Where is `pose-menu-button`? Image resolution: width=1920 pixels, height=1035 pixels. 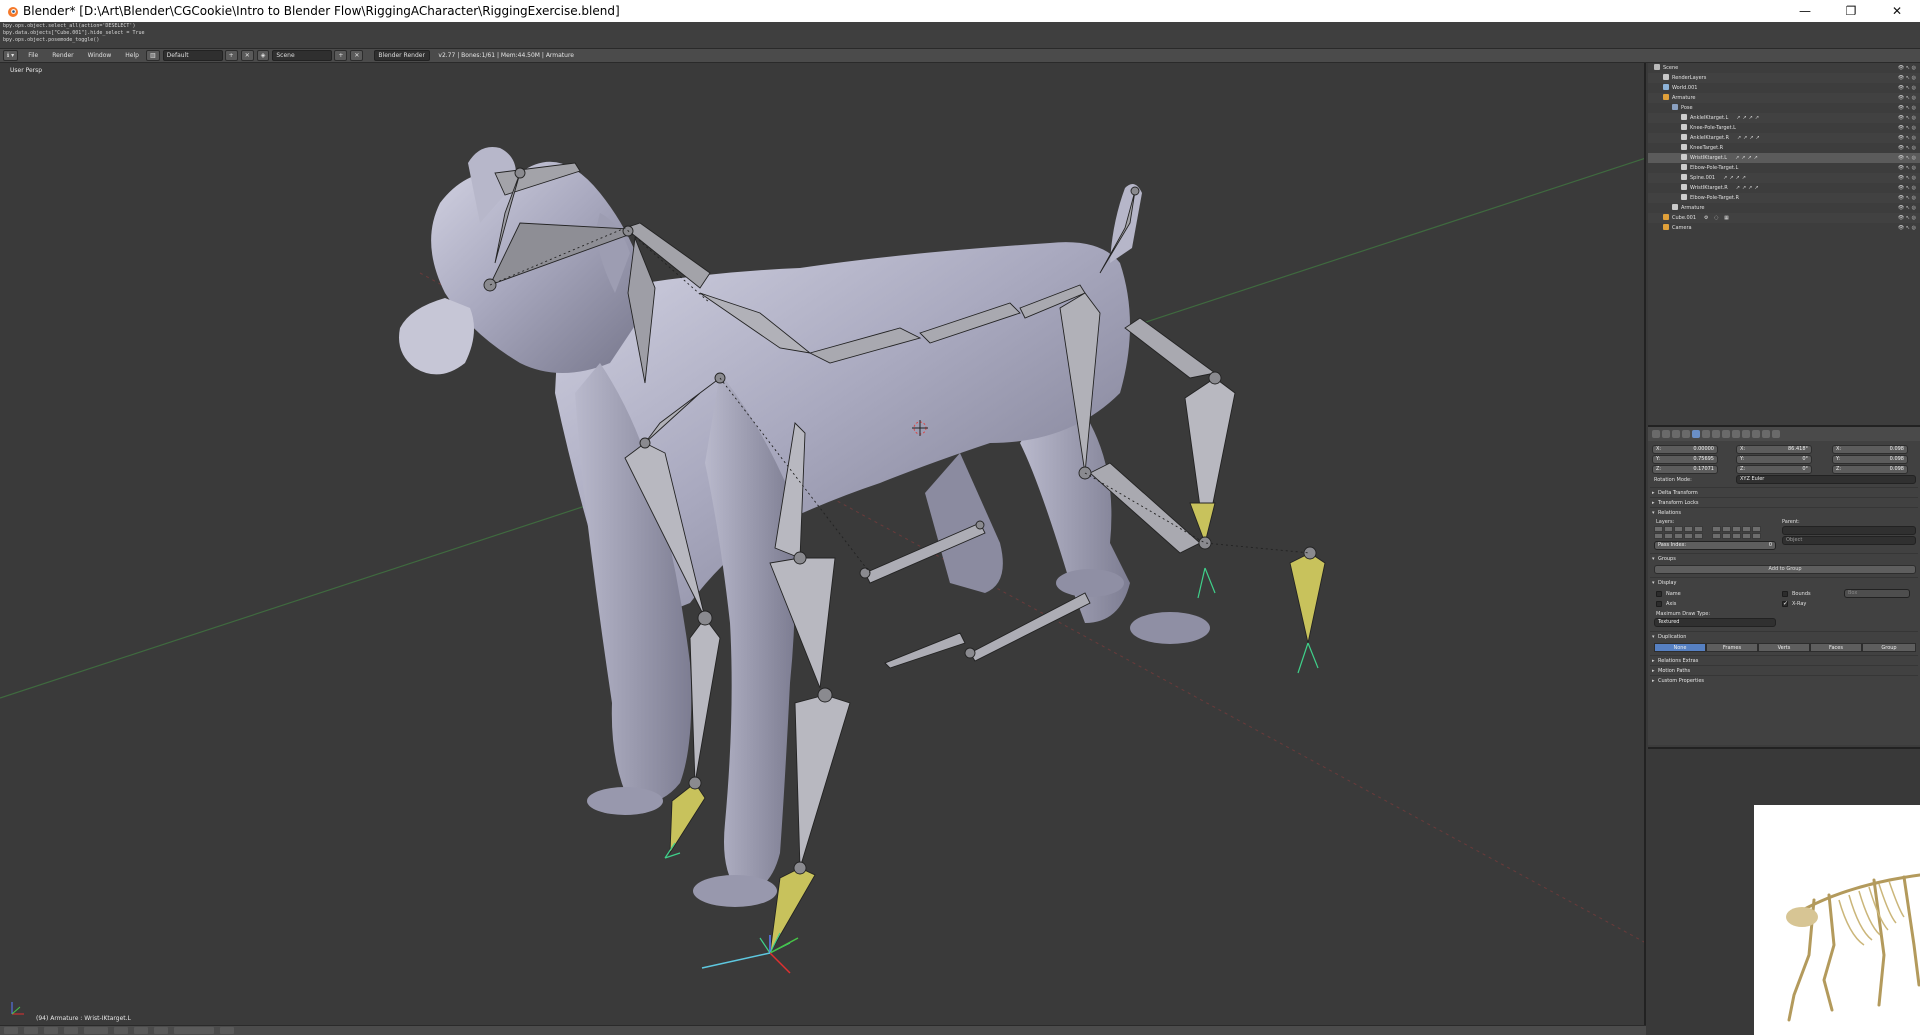
pose-menu-button is located at coordinates (71, 1030).